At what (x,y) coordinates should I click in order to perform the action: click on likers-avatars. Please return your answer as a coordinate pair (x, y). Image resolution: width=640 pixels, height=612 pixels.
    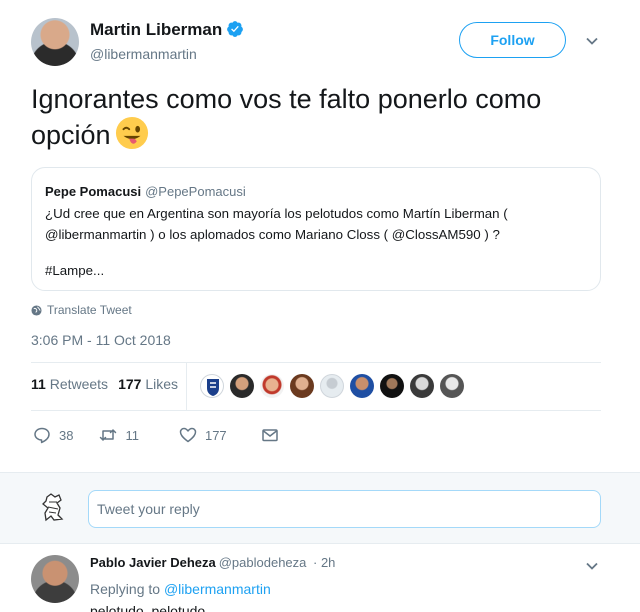
    Looking at the image, I should click on (332, 386).